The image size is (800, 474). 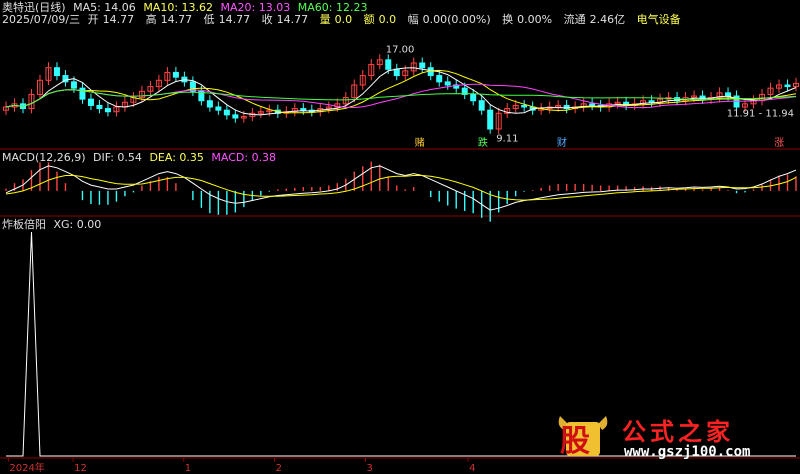 I want to click on macd-panel, so click(x=401, y=191).